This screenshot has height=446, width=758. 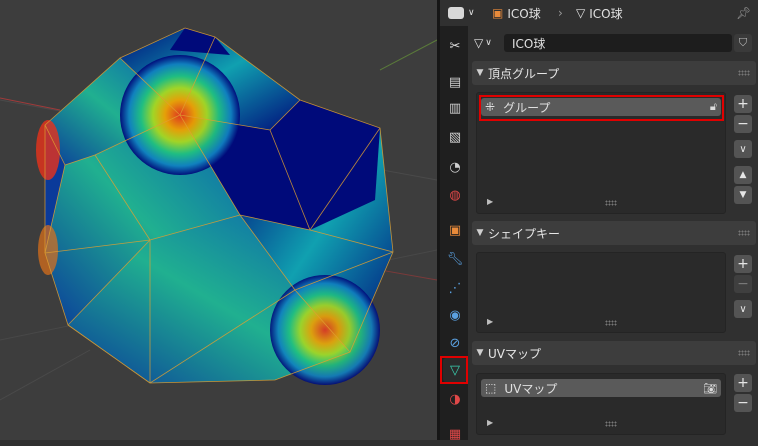 I want to click on mesh-browse-button: ▽ ∨, so click(x=489, y=43).